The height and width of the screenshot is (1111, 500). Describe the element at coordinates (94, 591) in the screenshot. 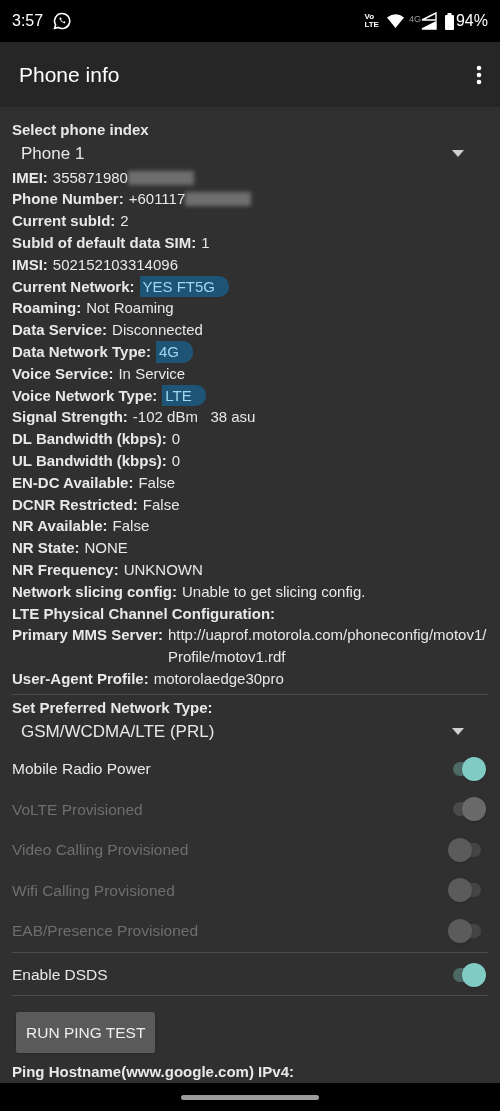

I see `info-label: Network slicing config:` at that location.